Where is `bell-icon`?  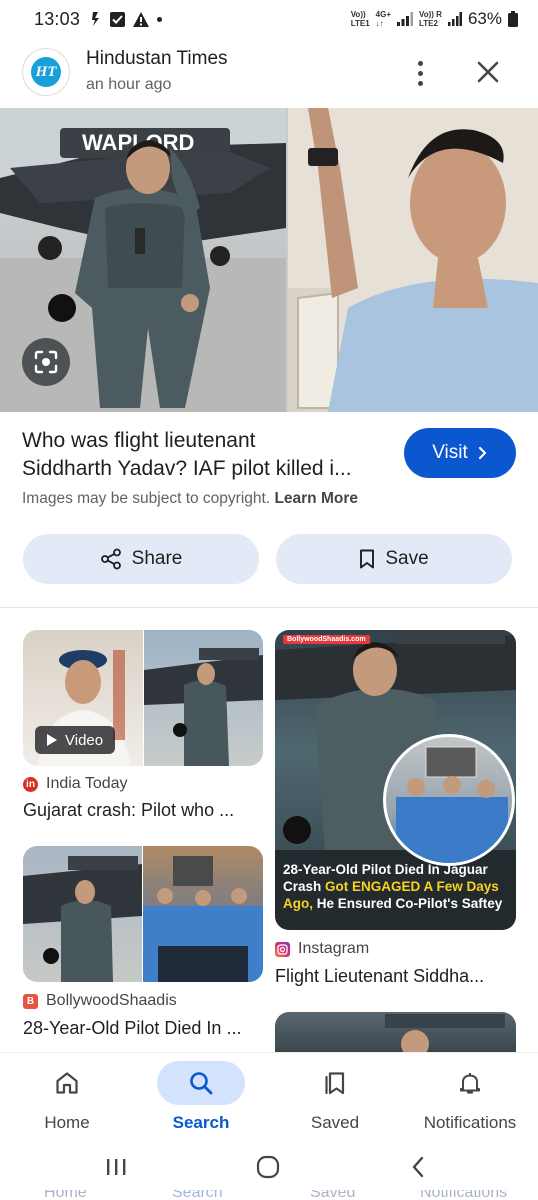
bell-icon is located at coordinates (470, 1083).